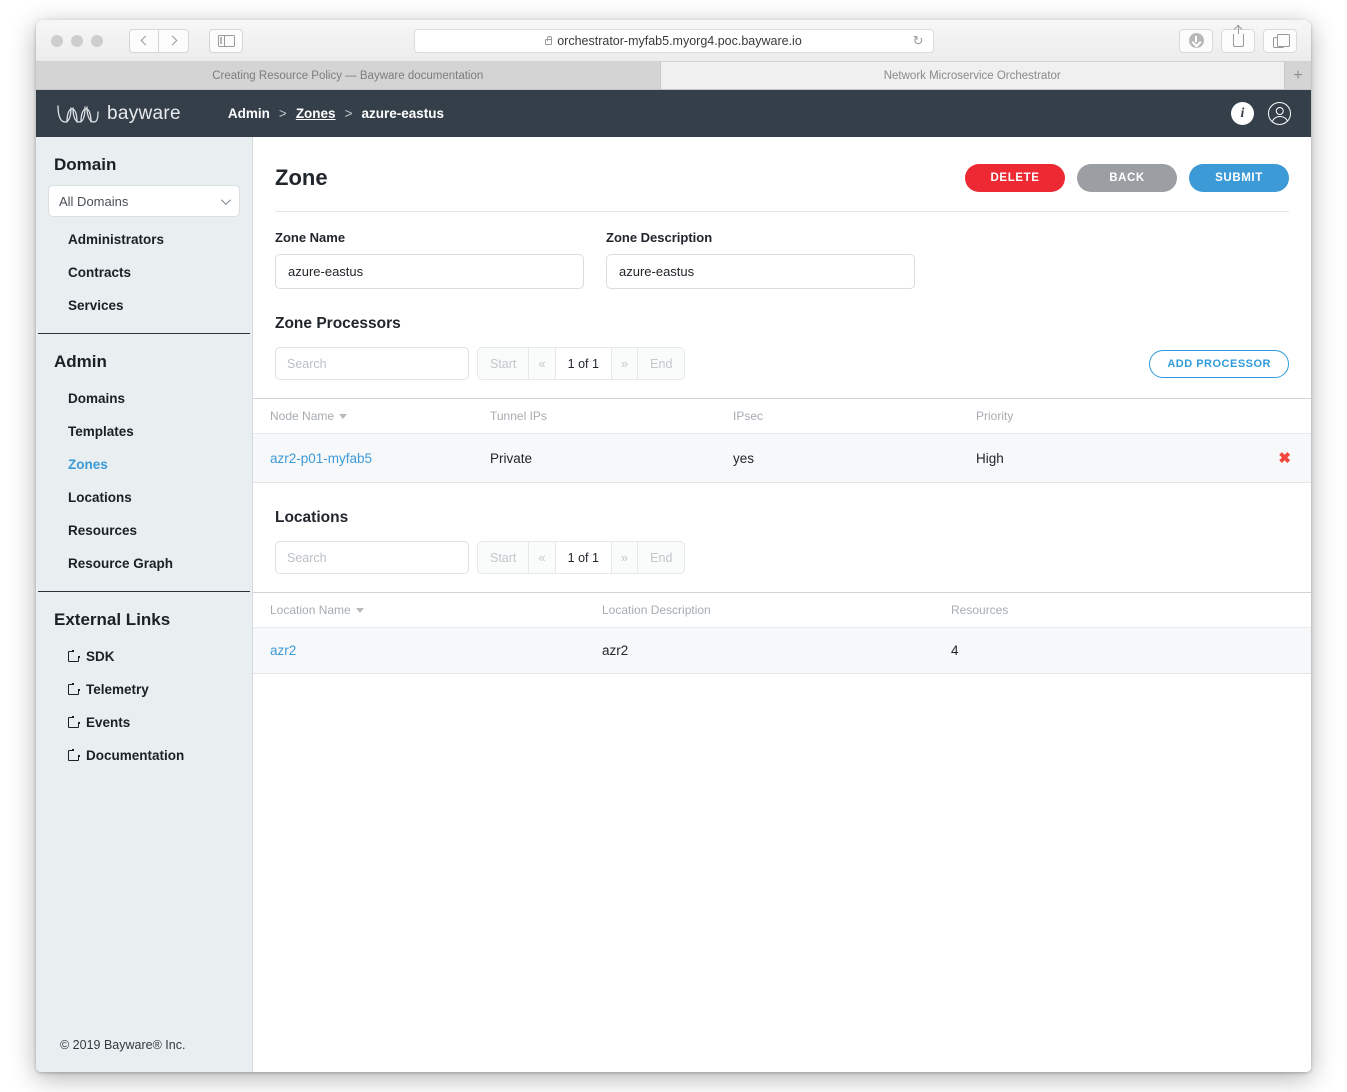 The width and height of the screenshot is (1347, 1092). Describe the element at coordinates (144, 497) in the screenshot. I see `sidebar-item-locations: Locations` at that location.